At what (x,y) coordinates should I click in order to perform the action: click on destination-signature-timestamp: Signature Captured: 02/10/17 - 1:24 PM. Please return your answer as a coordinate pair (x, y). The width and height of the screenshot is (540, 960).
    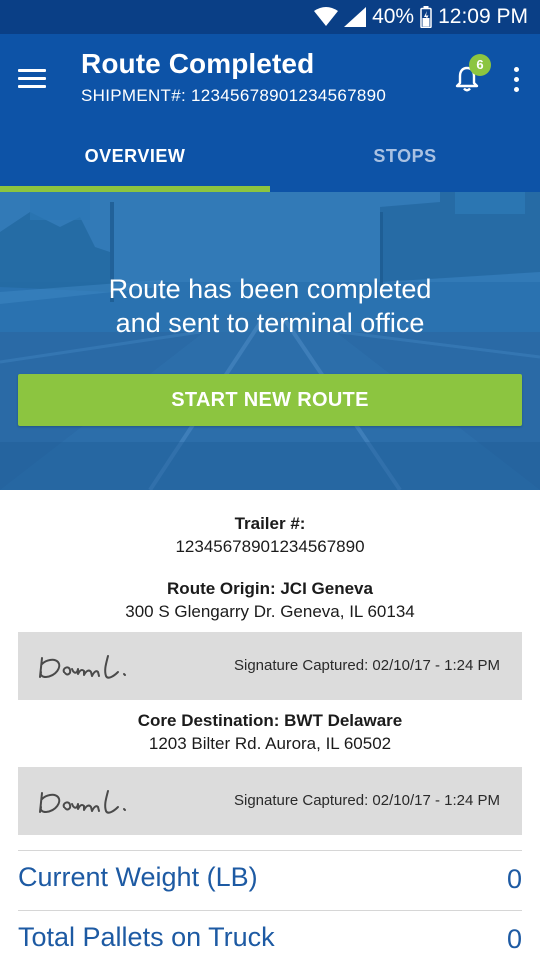
    Looking at the image, I should click on (366, 800).